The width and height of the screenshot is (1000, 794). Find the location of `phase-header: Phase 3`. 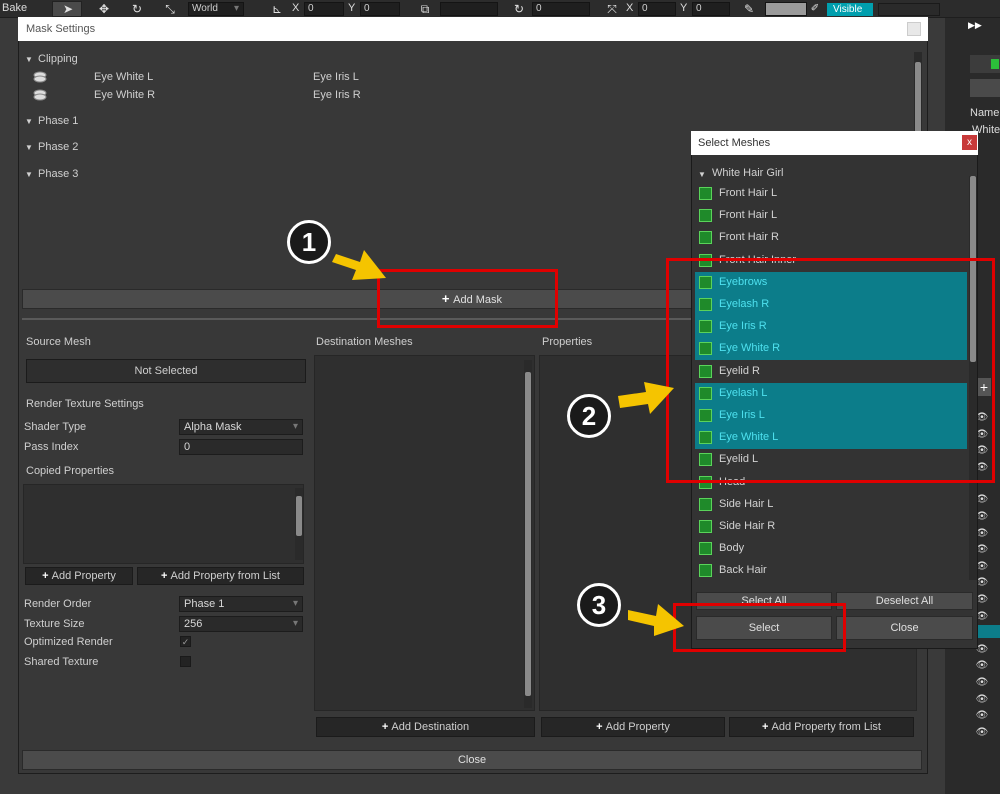

phase-header: Phase 3 is located at coordinates (58, 174).